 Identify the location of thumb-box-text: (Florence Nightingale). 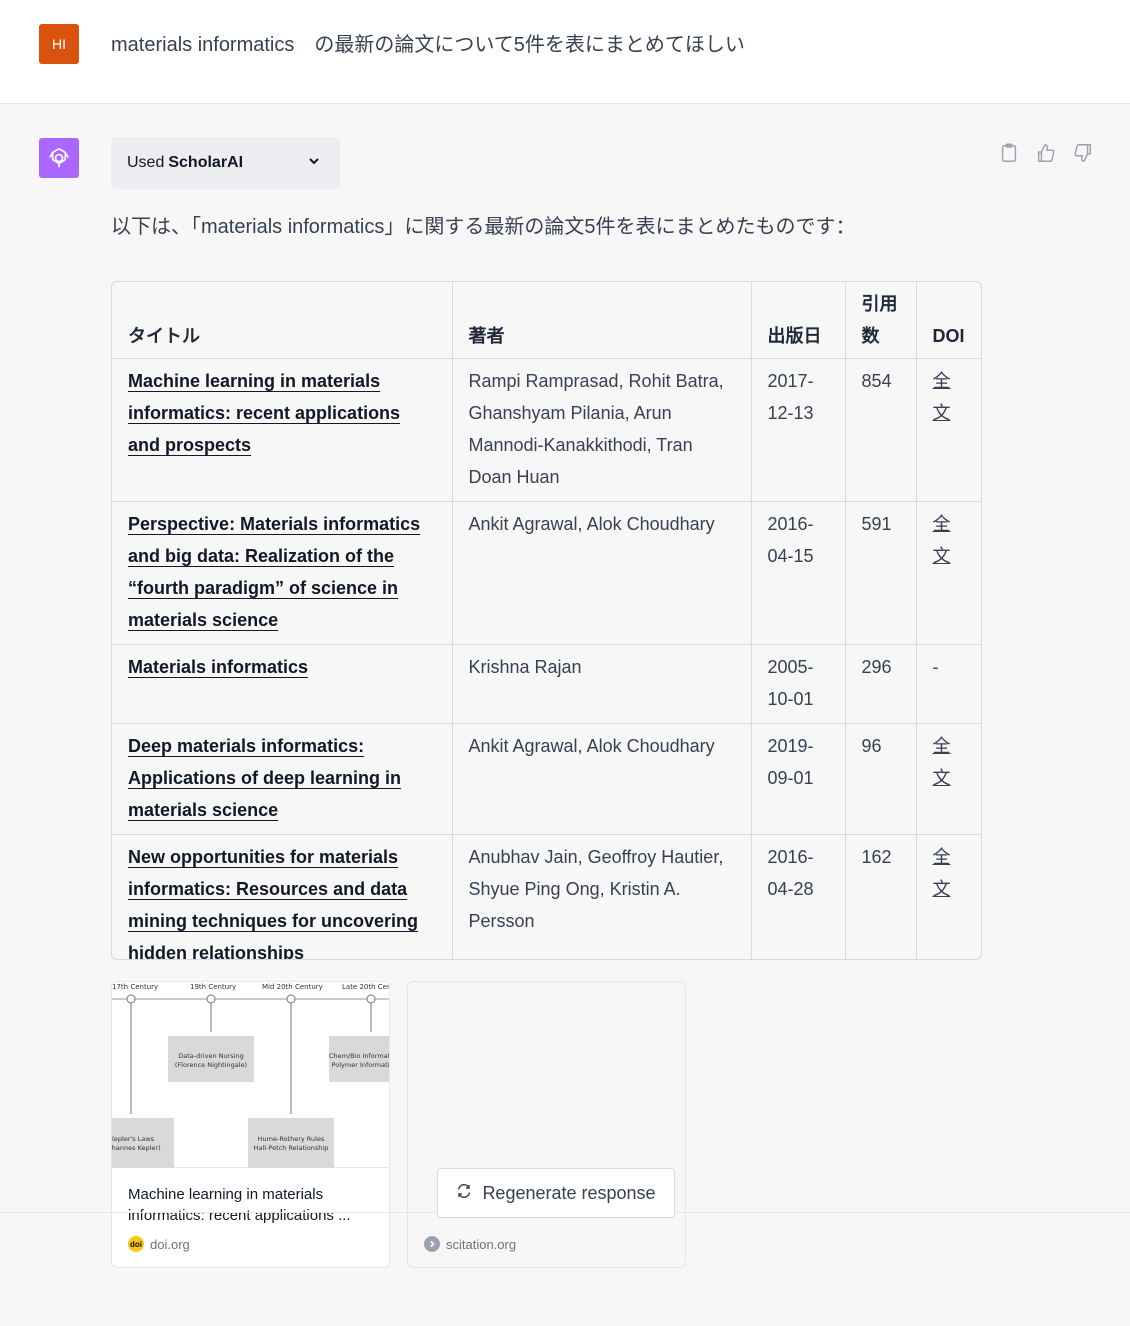
(211, 1065).